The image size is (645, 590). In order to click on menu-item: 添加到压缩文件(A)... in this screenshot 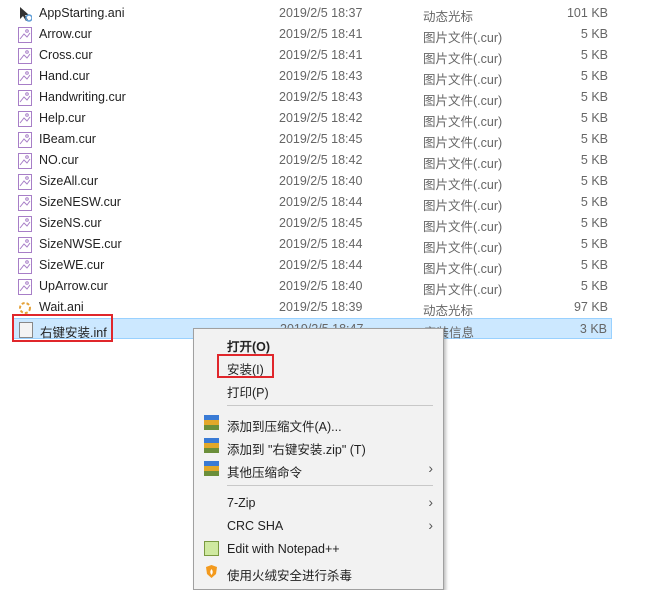, I will do `click(318, 423)`.